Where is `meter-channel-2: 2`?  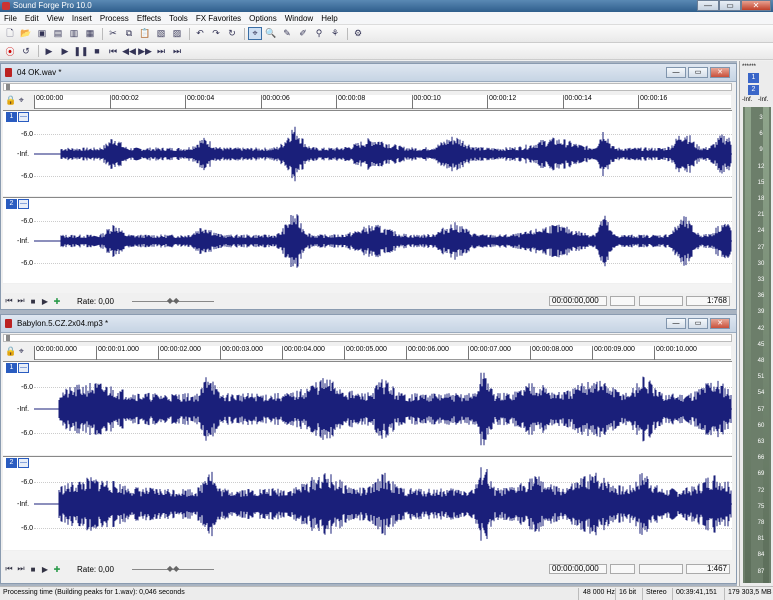
meter-channel-2: 2 is located at coordinates (753, 90).